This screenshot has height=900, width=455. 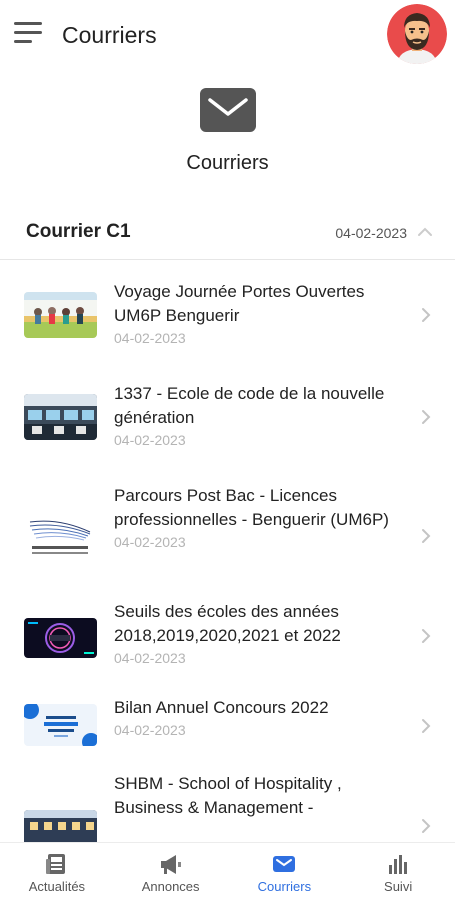 I want to click on section-title: Courrier C1, so click(x=78, y=231).